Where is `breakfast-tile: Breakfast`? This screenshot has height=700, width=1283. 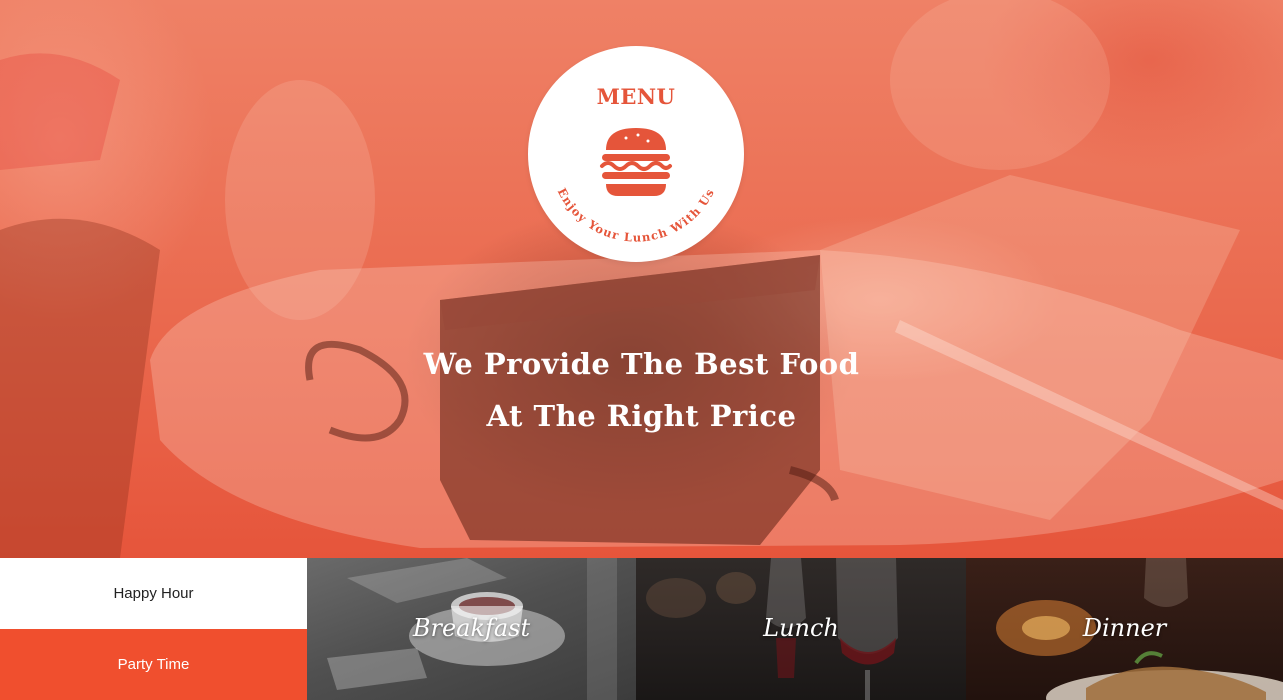 breakfast-tile: Breakfast is located at coordinates (471, 629).